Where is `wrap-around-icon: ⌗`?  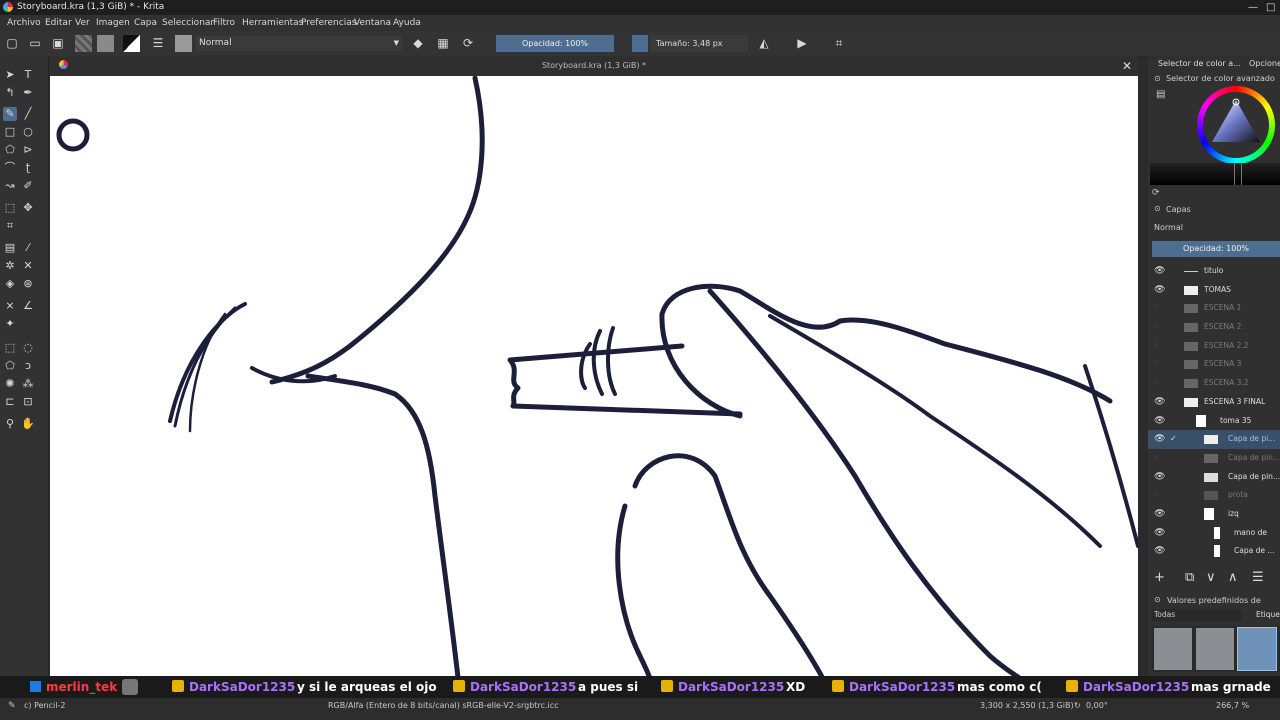
wrap-around-icon: ⌗ is located at coordinates (839, 43).